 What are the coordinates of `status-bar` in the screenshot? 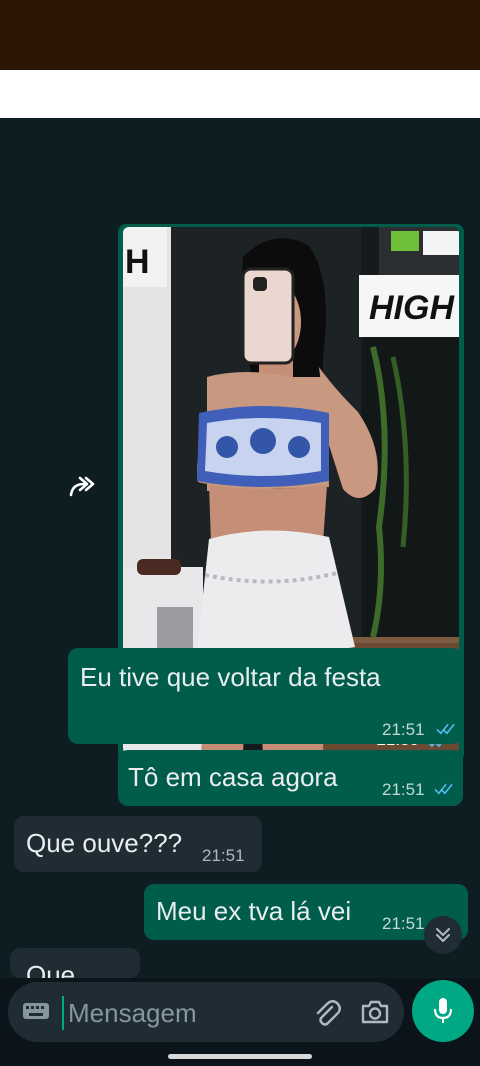 It's located at (240, 35).